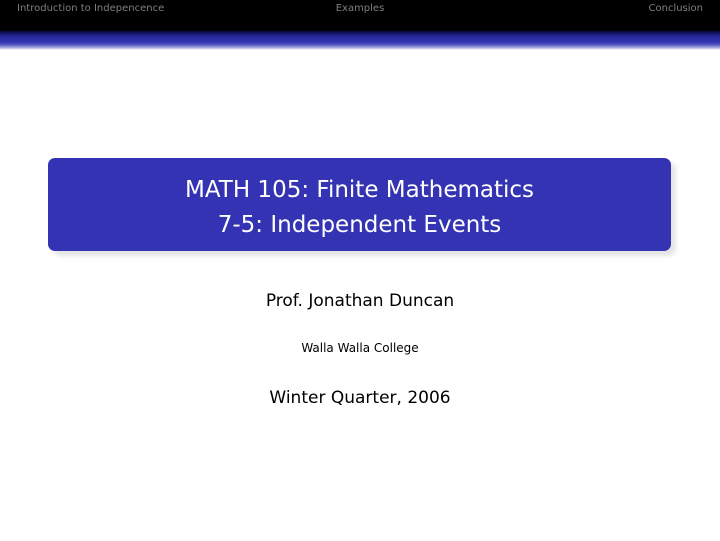  I want to click on nav-section-conclusion: Conclusion, so click(676, 9).